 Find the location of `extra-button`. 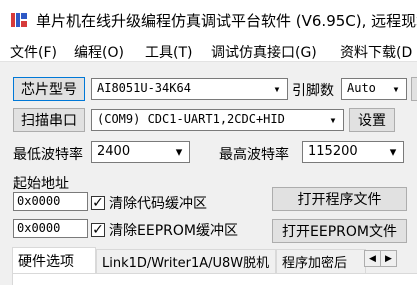

extra-button is located at coordinates (414, 89).